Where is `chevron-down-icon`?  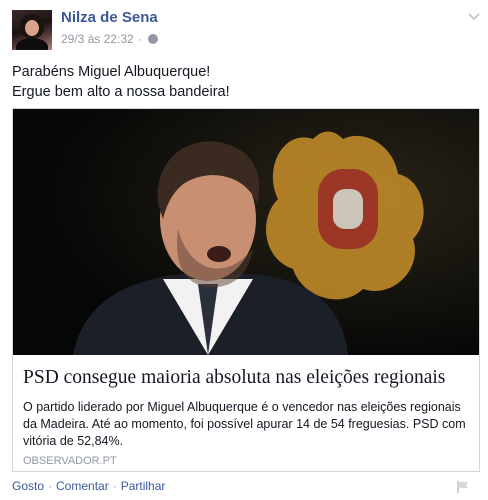
chevron-down-icon is located at coordinates (474, 16).